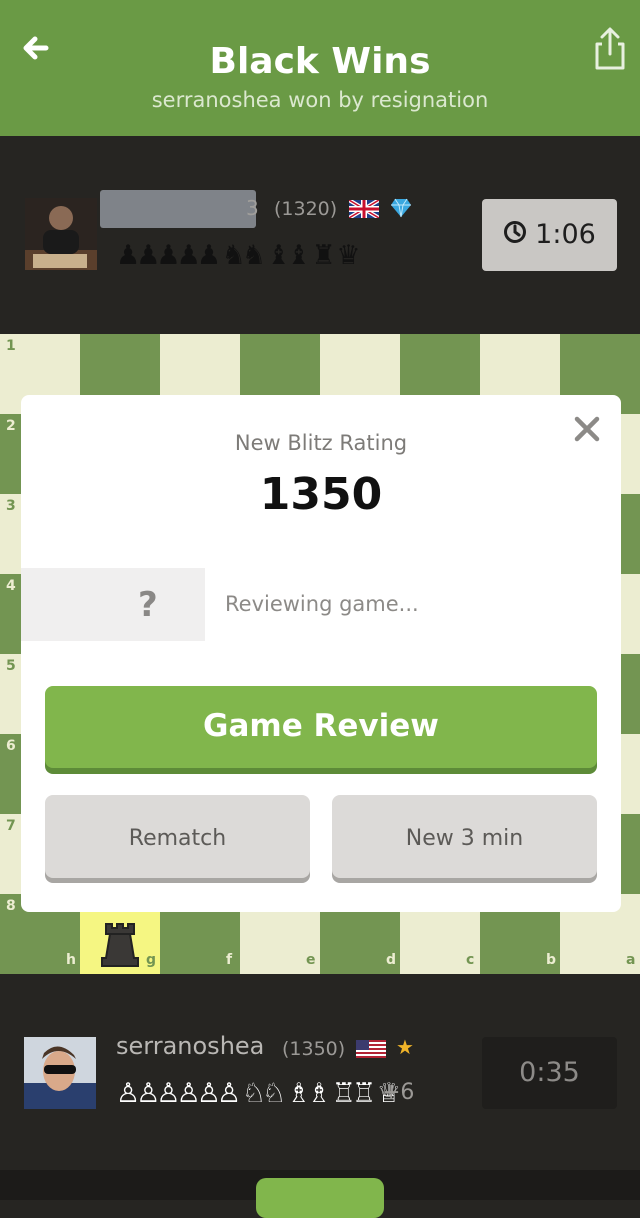  I want to click on file-label: b, so click(551, 960).